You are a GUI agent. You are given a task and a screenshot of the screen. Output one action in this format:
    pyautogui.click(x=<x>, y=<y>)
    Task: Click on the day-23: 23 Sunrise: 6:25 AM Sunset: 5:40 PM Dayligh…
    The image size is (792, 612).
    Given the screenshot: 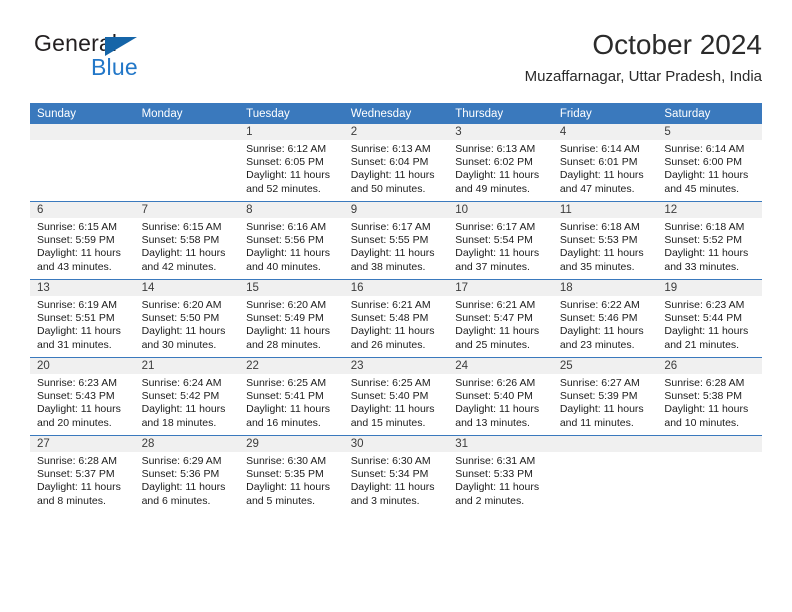 What is the action you would take?
    pyautogui.click(x=396, y=396)
    